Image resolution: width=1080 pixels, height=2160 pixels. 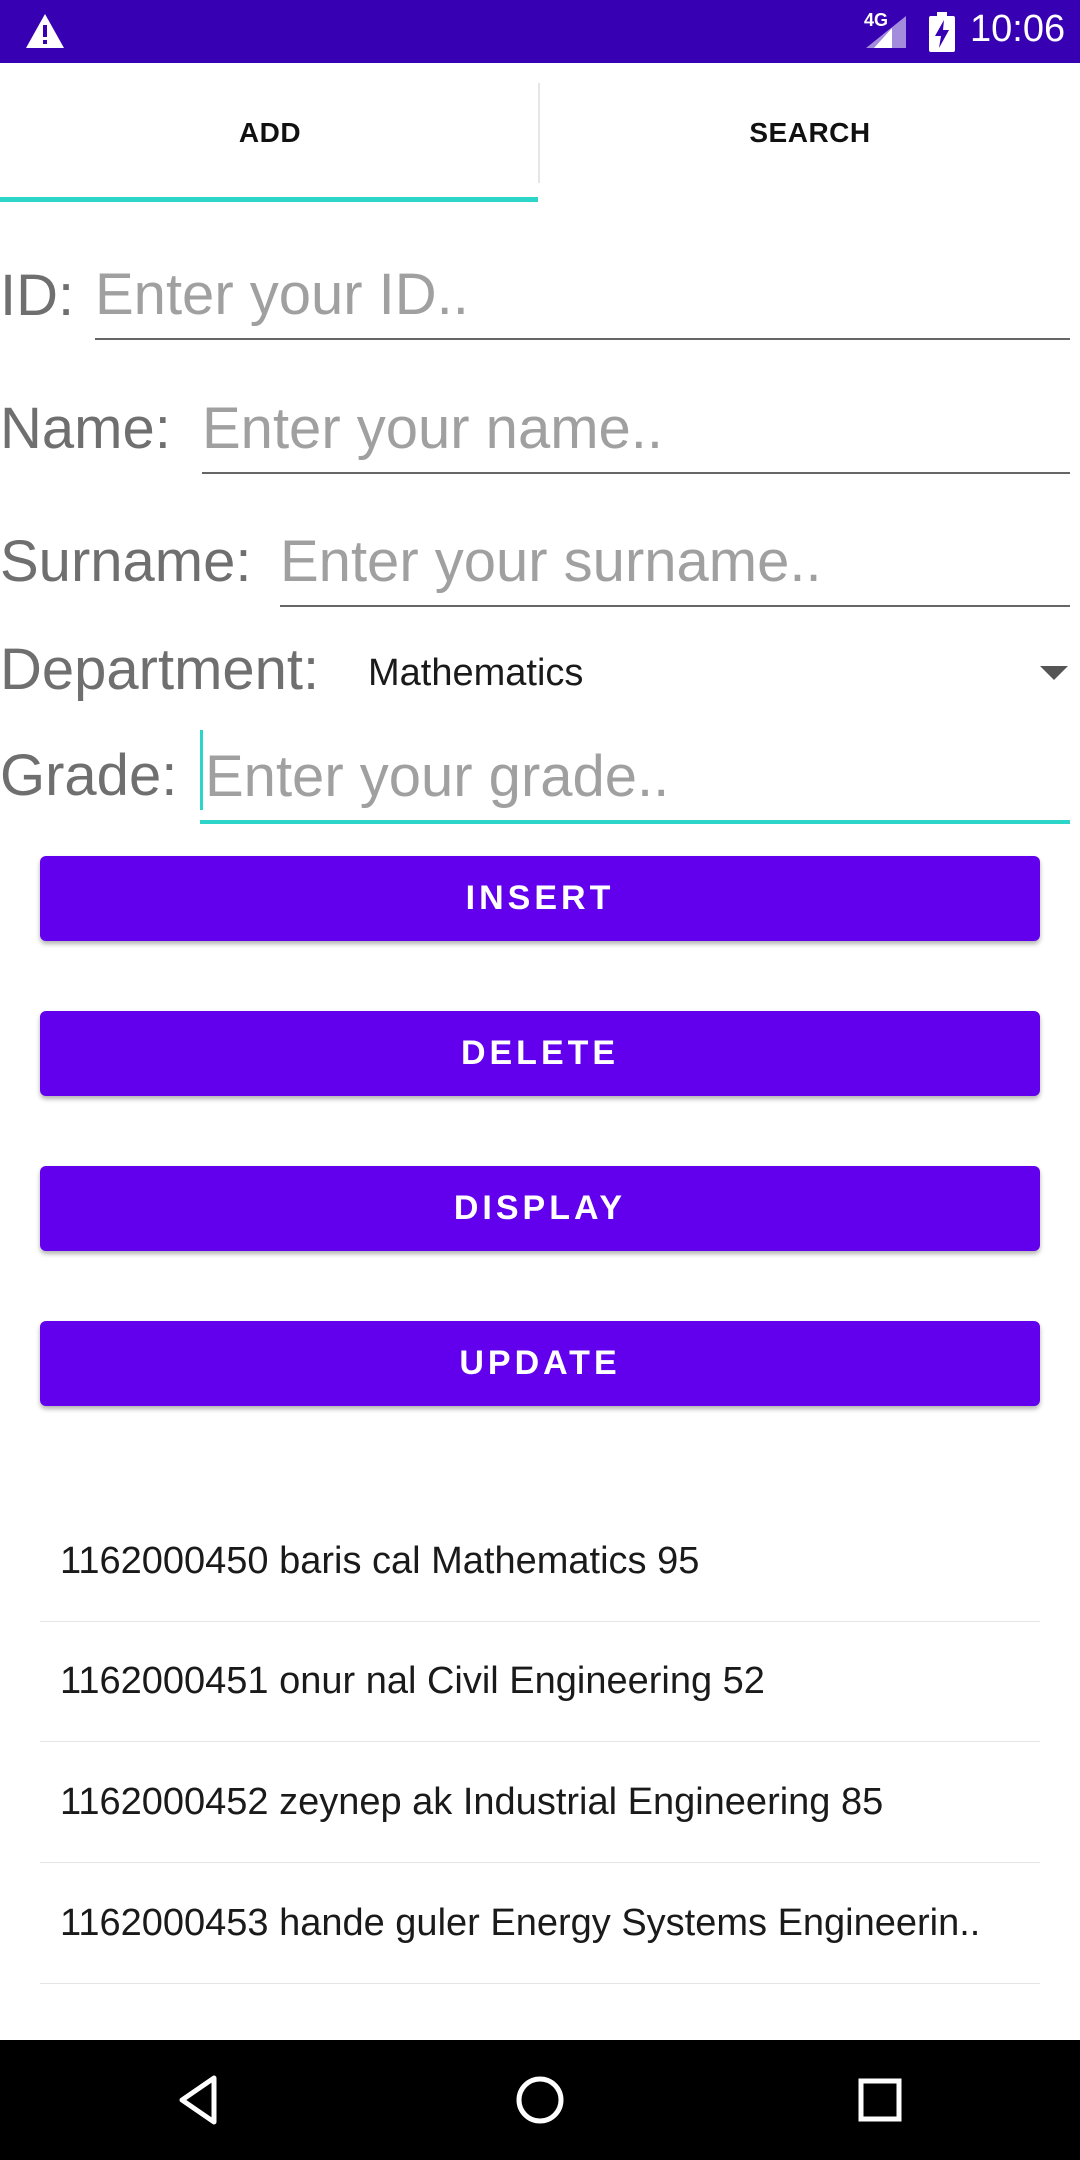 I want to click on surname-input: Enter your surname.., so click(x=675, y=568).